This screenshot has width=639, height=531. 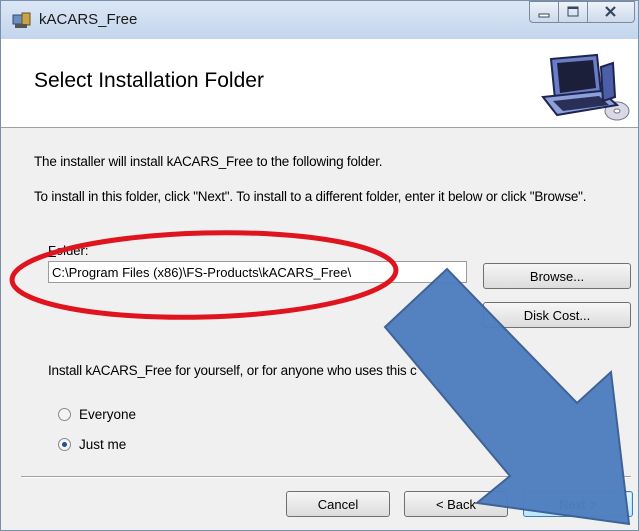 What do you see at coordinates (578, 504) in the screenshot?
I see `next-button: Next >` at bounding box center [578, 504].